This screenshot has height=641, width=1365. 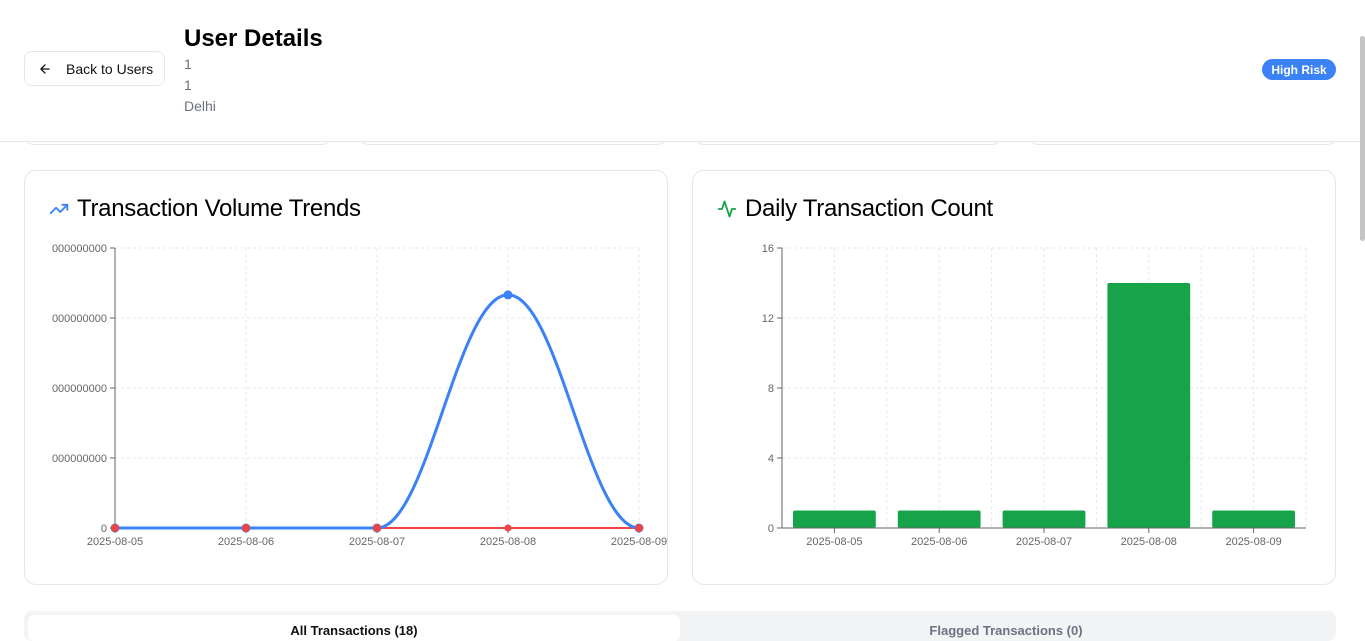 I want to click on user-meta-2: 1, so click(x=188, y=85).